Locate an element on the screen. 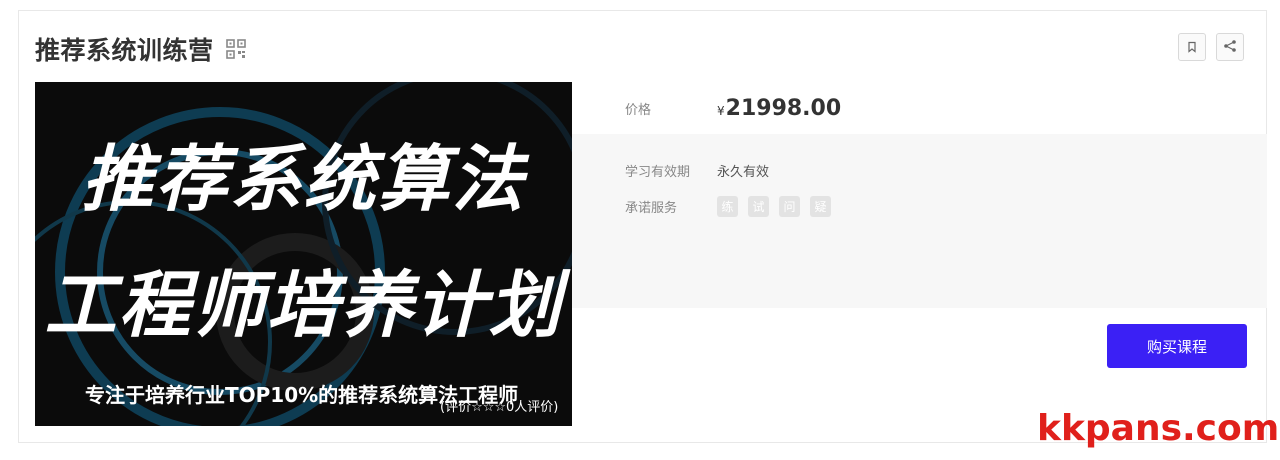  bookmark-icon is located at coordinates (1192, 47).